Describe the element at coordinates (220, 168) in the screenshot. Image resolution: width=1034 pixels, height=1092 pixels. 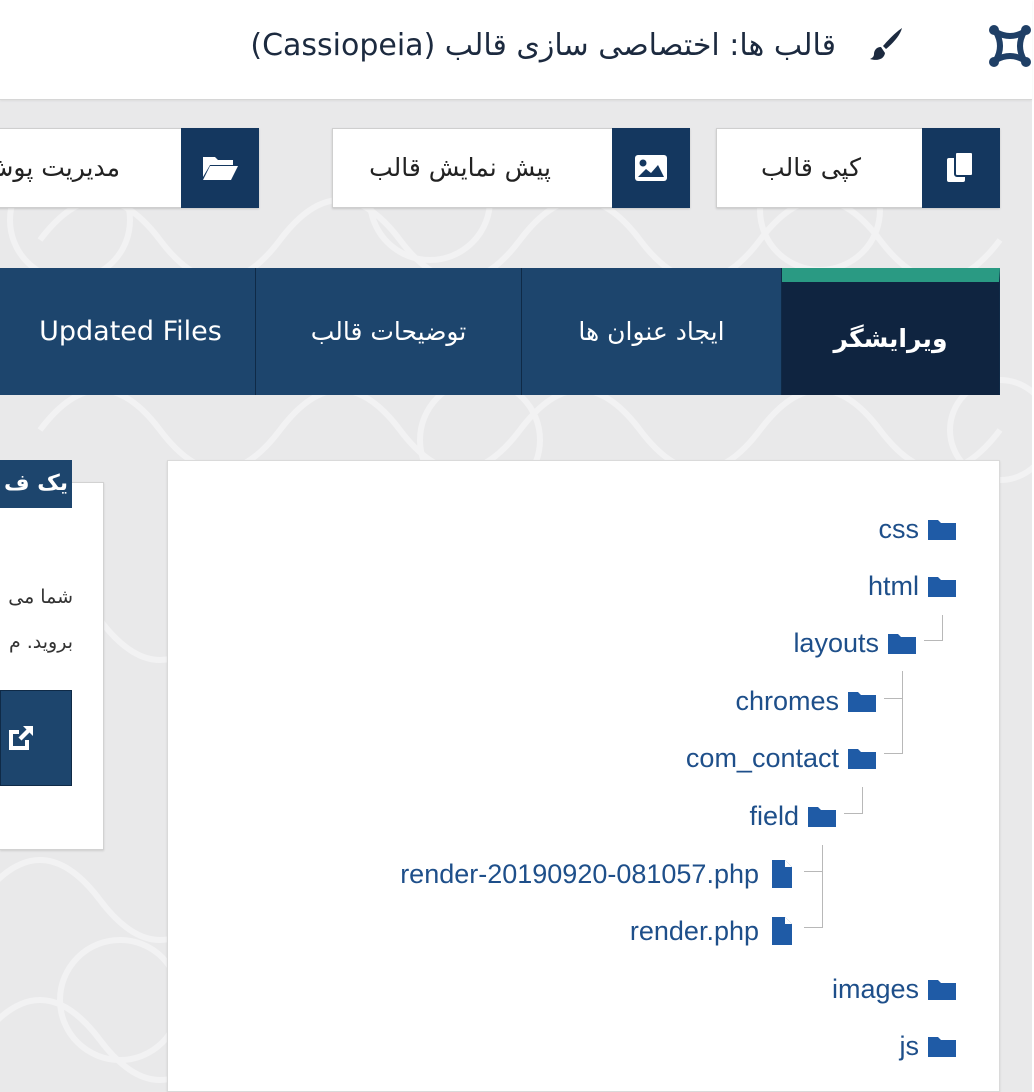
I see `folder-open-icon` at that location.